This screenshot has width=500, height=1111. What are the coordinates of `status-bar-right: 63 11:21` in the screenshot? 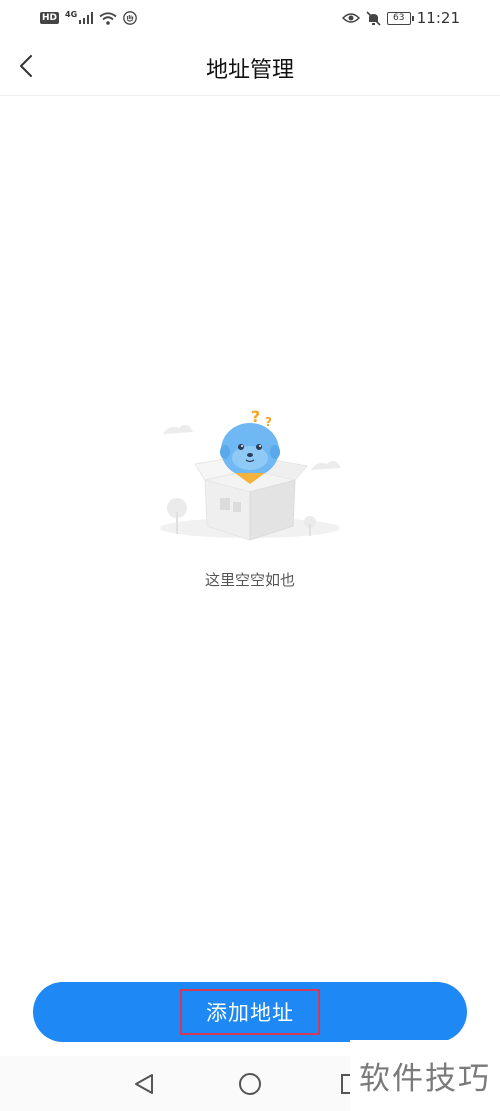 It's located at (400, 18).